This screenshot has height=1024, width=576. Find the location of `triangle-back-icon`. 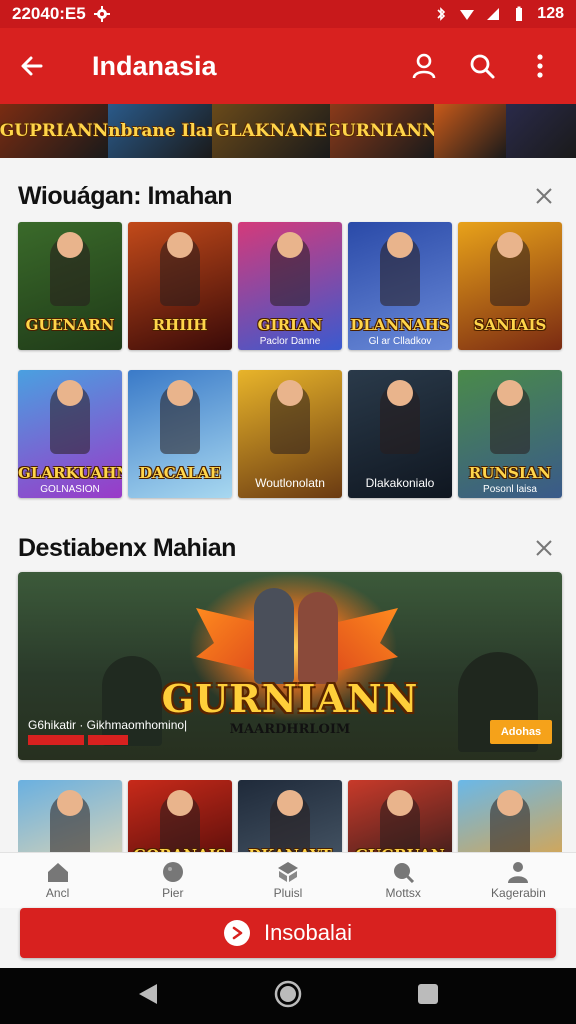

triangle-back-icon is located at coordinates (148, 993).